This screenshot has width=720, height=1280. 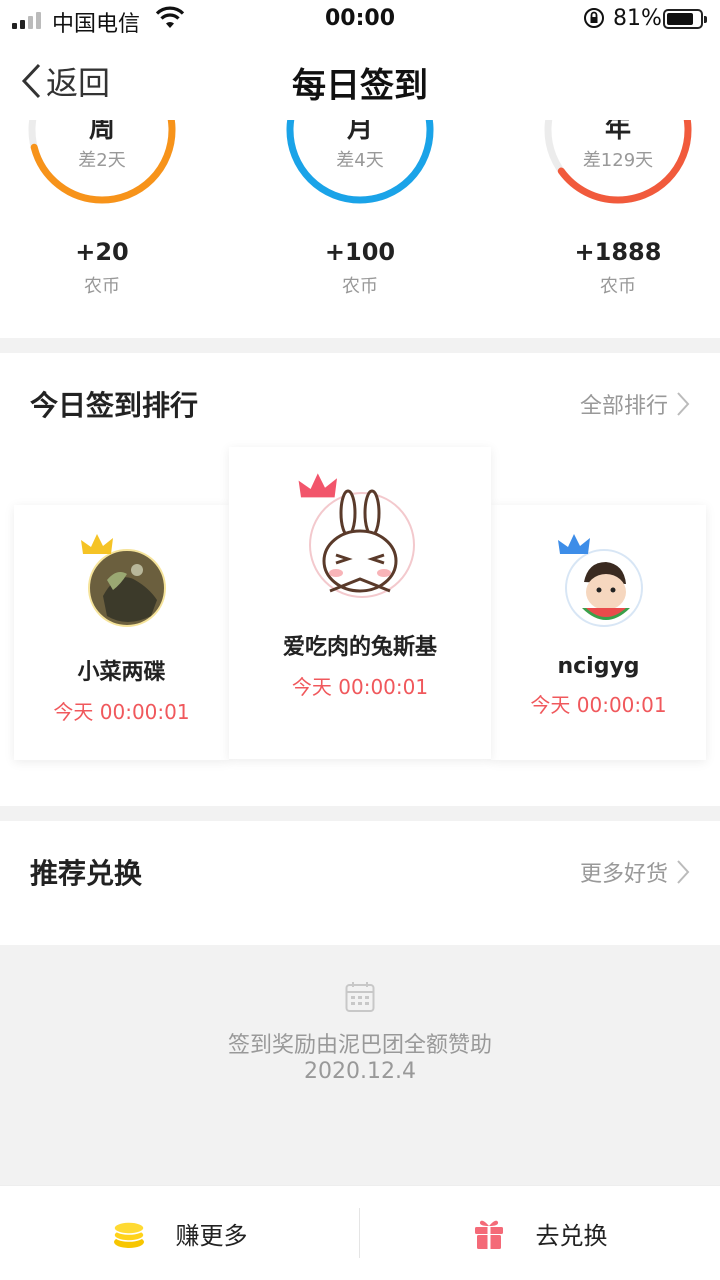 I want to click on page-title: 每日签到, so click(x=360, y=86).